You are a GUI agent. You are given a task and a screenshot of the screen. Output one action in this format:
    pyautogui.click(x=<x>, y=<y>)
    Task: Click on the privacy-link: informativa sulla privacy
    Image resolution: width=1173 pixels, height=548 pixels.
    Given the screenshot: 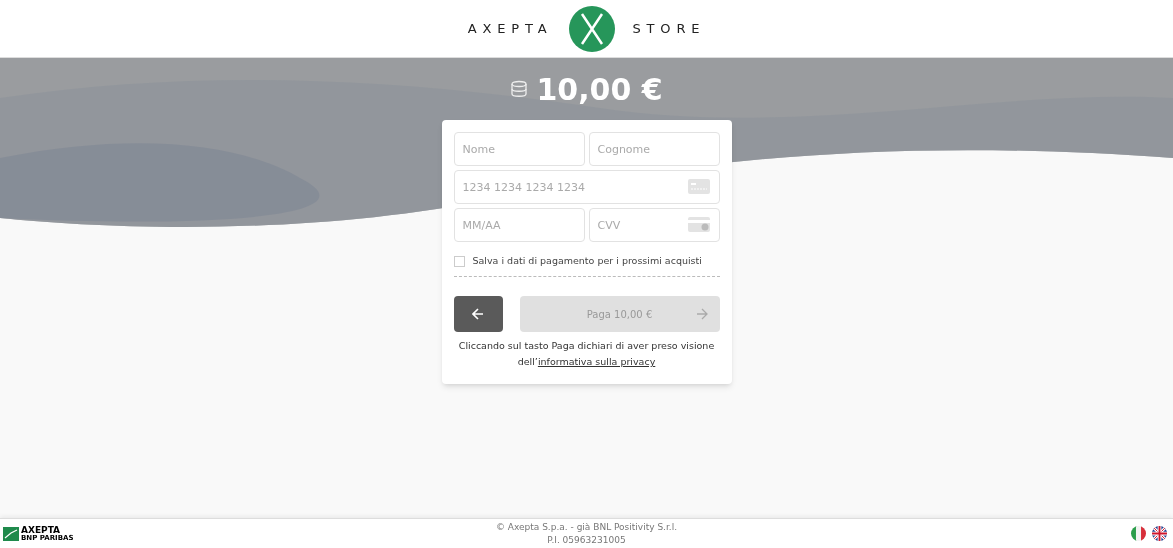 What is the action you would take?
    pyautogui.click(x=596, y=362)
    